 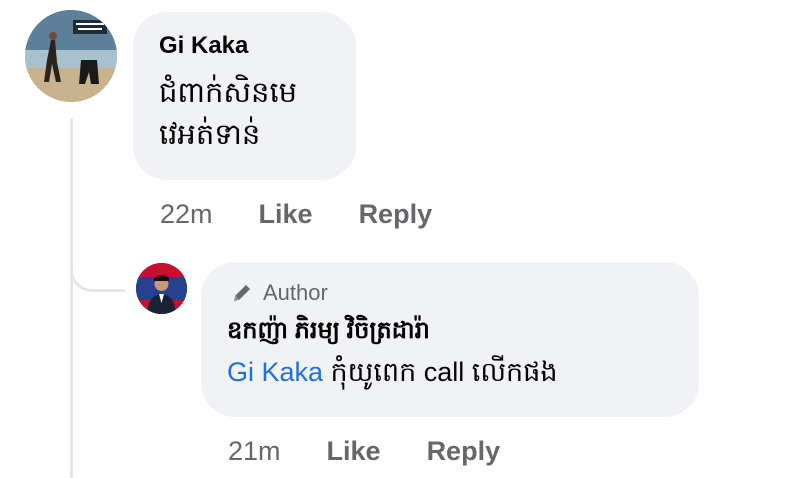 What do you see at coordinates (396, 214) in the screenshot?
I see `comment-reply-button: Reply` at bounding box center [396, 214].